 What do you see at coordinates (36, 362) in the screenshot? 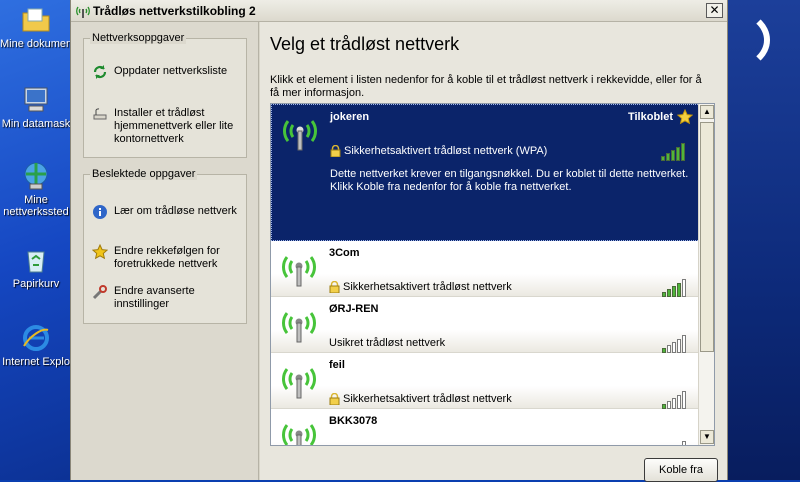
I see `desktop-icon-label: Internet Explo` at bounding box center [36, 362].